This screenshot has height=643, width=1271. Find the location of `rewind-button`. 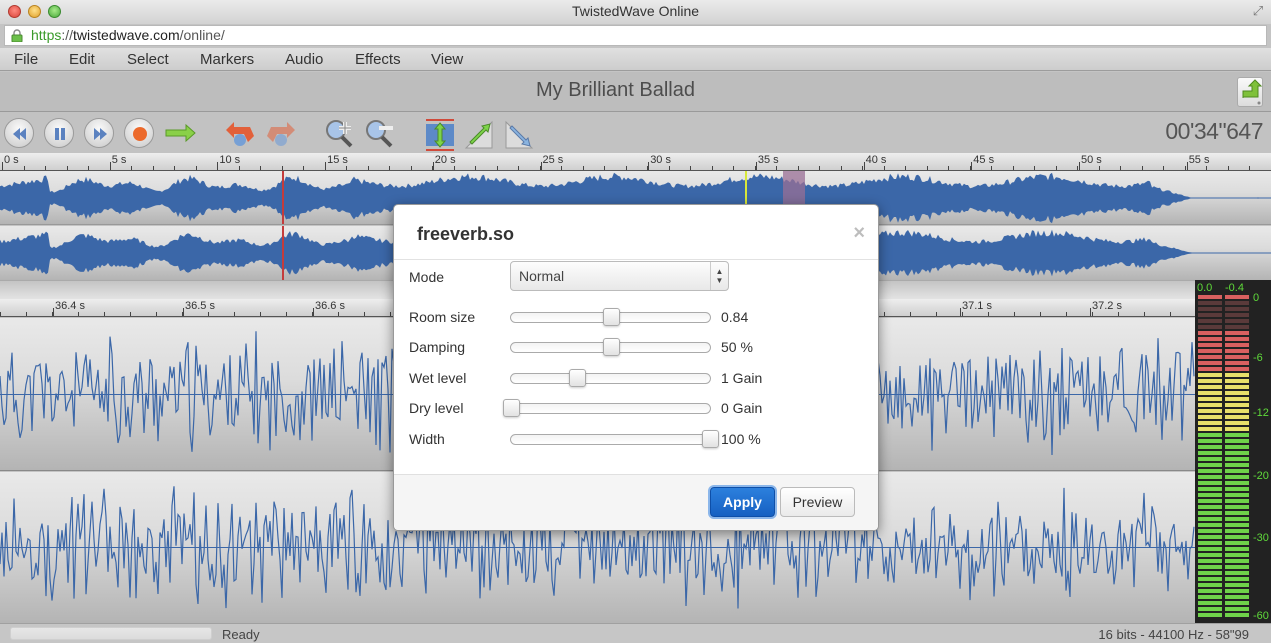

rewind-button is located at coordinates (19, 133).